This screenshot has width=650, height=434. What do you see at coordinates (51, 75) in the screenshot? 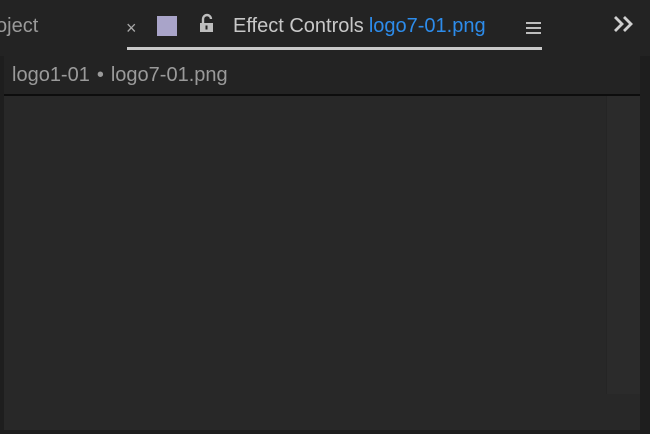
I see `breadcrumb-sequence: logo1-01` at bounding box center [51, 75].